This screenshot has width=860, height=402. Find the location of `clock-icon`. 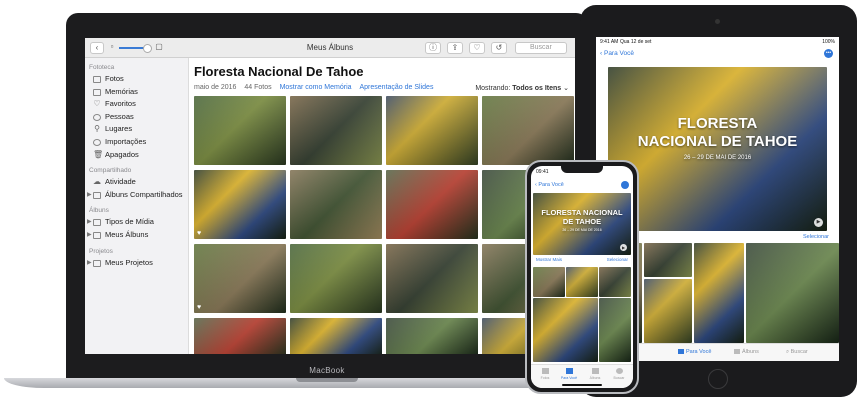

clock-icon is located at coordinates (97, 142).